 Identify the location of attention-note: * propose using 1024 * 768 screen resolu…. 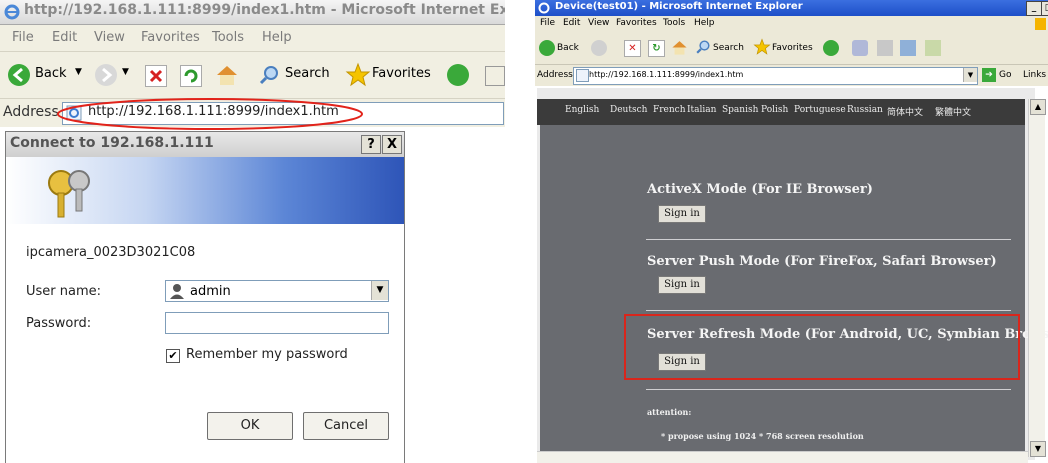
(762, 436).